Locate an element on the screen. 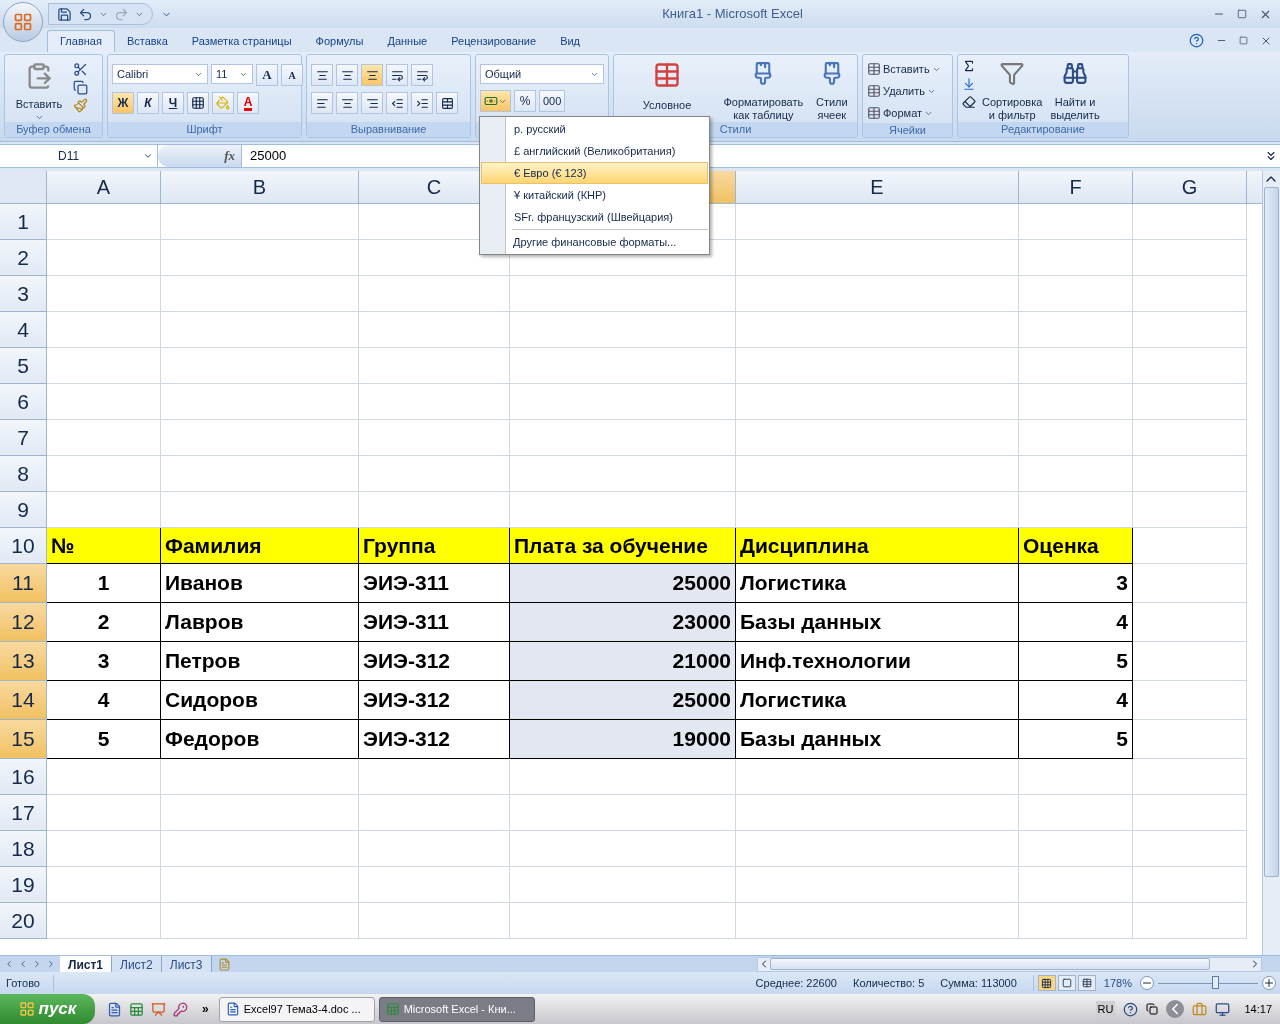  spreadsheet-icon is located at coordinates (136, 1009).